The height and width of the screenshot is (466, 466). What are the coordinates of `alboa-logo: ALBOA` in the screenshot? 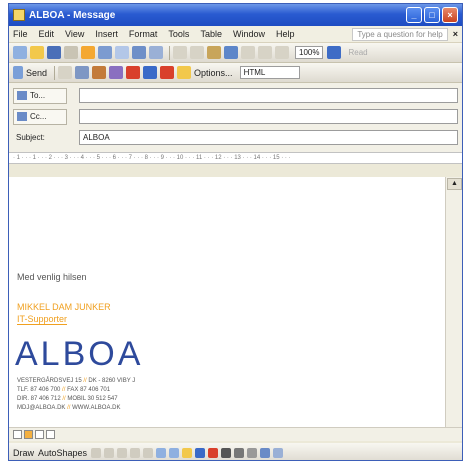 It's located at (79, 354).